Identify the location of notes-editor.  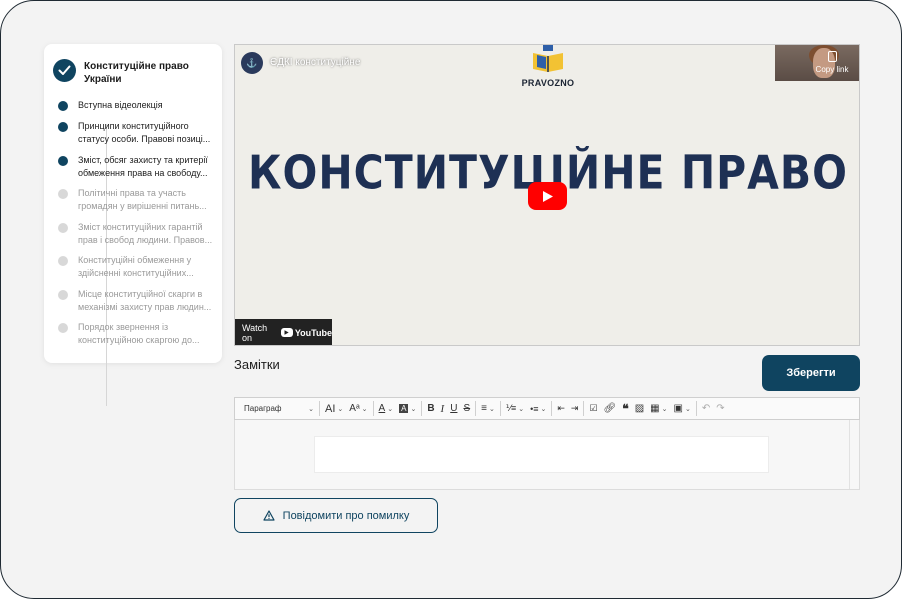
(547, 455).